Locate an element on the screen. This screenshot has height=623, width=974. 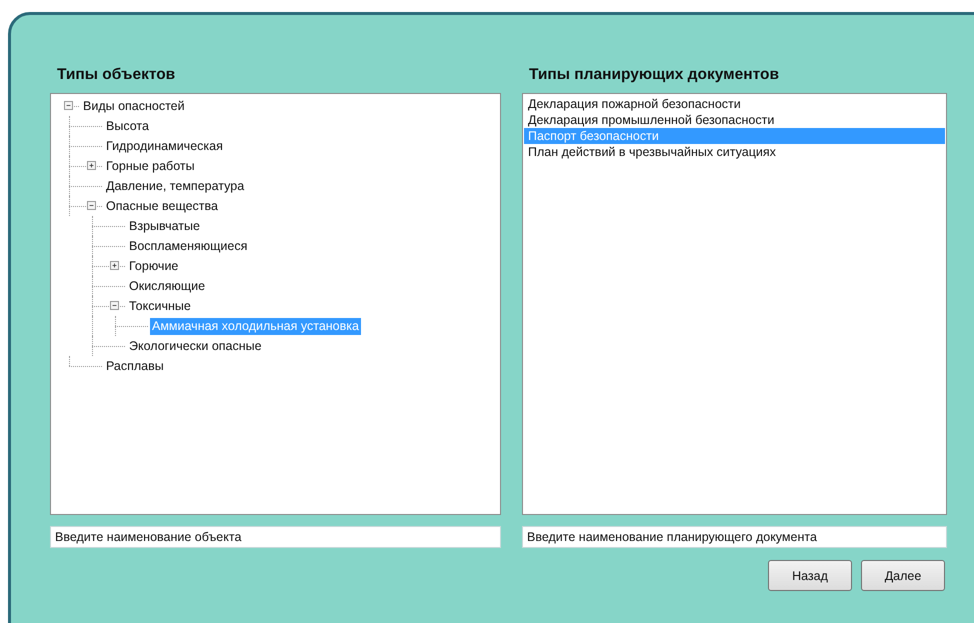
list-item: Декларация промышленной безопасности is located at coordinates (734, 120).